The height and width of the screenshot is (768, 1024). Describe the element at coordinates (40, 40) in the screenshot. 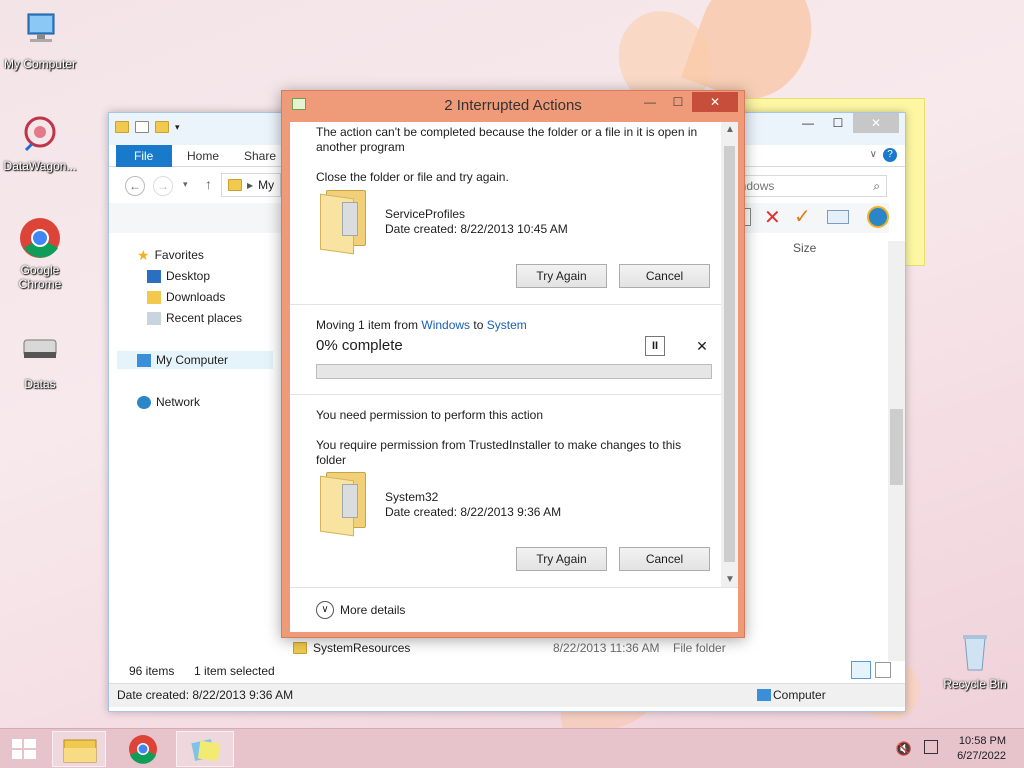

I see `desktop-icon-my-computer: My Computer` at that location.